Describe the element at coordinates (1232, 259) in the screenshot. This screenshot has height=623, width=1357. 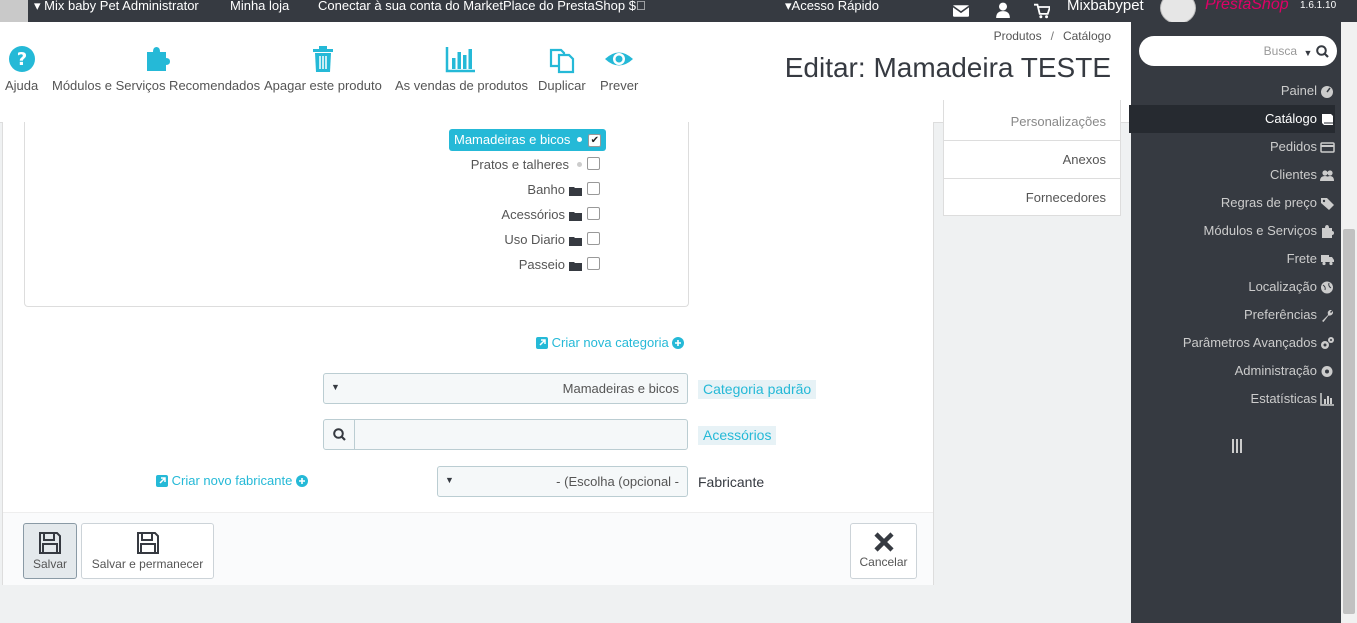
I see `sidebar-item-frete: Frete` at that location.